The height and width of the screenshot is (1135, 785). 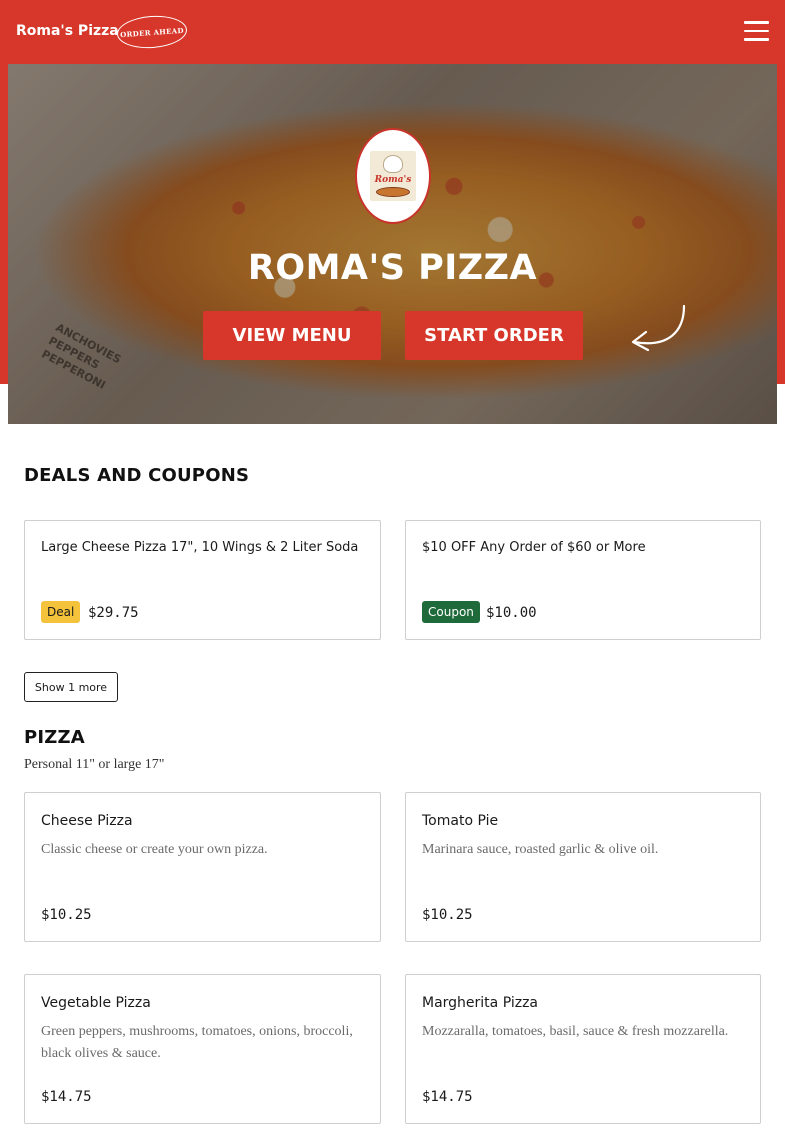 What do you see at coordinates (94, 764) in the screenshot?
I see `pizza-section-subtitle: Personal 11" or large 17"` at bounding box center [94, 764].